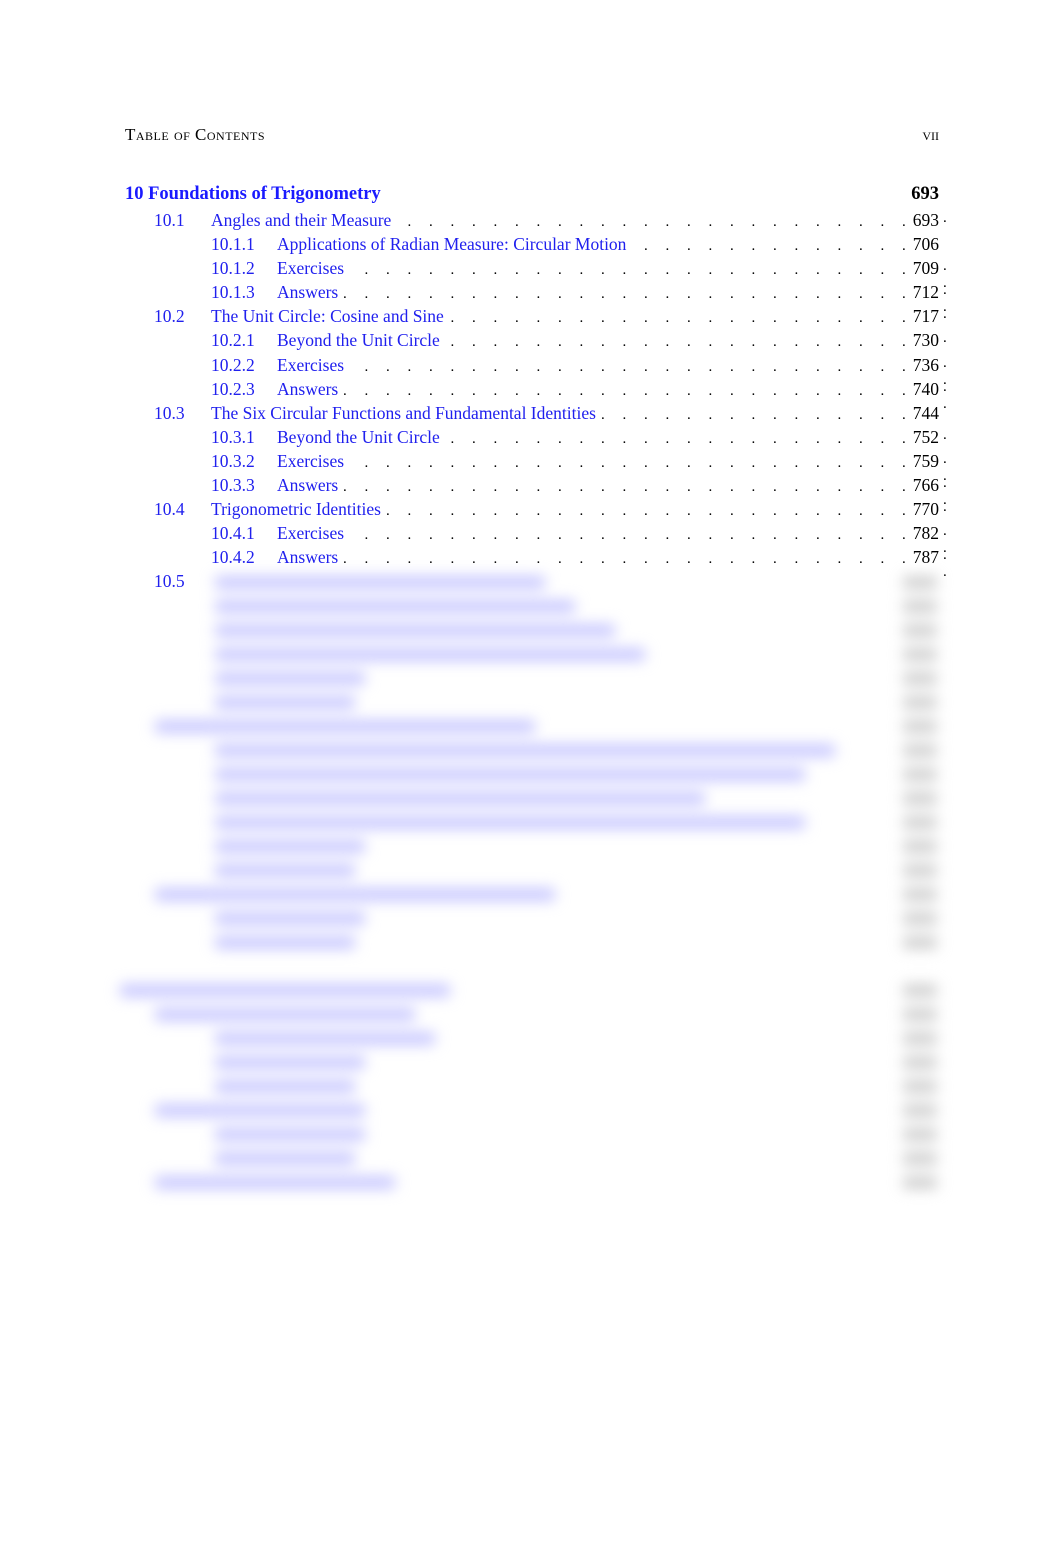  Describe the element at coordinates (925, 388) in the screenshot. I see `entry-page-number: 740` at that location.